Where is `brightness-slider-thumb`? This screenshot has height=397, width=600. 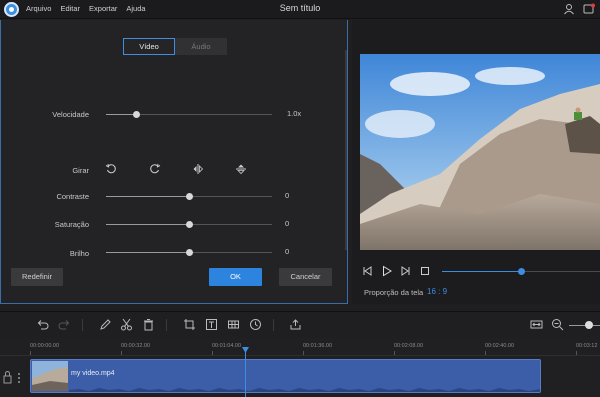
brightness-slider-thumb is located at coordinates (189, 252).